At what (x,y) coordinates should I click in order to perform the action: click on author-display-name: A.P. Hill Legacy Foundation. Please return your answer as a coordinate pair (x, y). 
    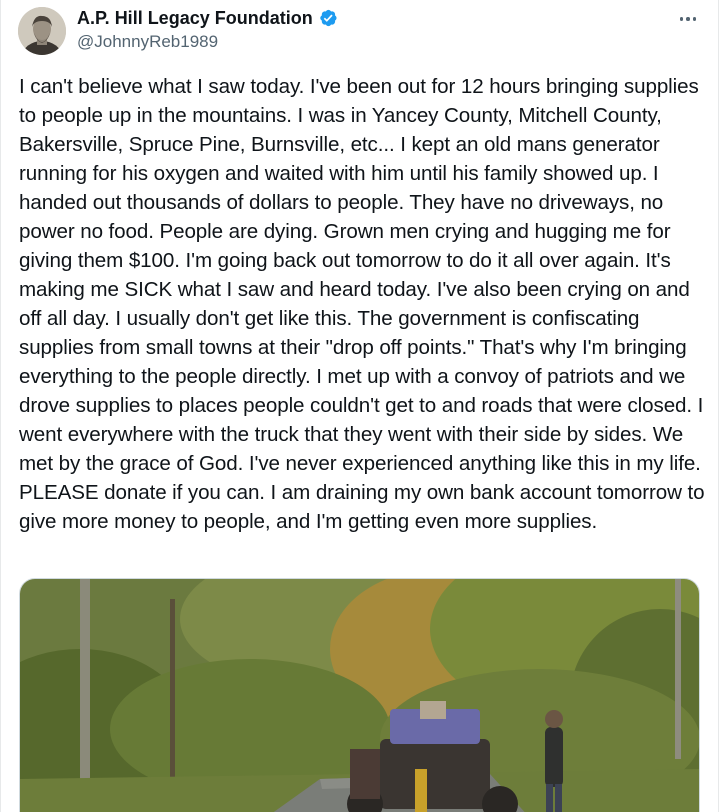
    Looking at the image, I should click on (195, 18).